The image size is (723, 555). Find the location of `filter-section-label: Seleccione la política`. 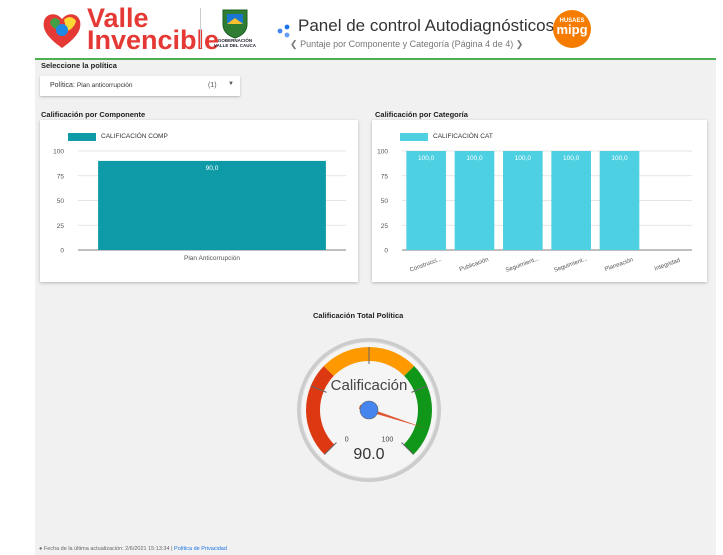

filter-section-label: Seleccione la política is located at coordinates (79, 65).